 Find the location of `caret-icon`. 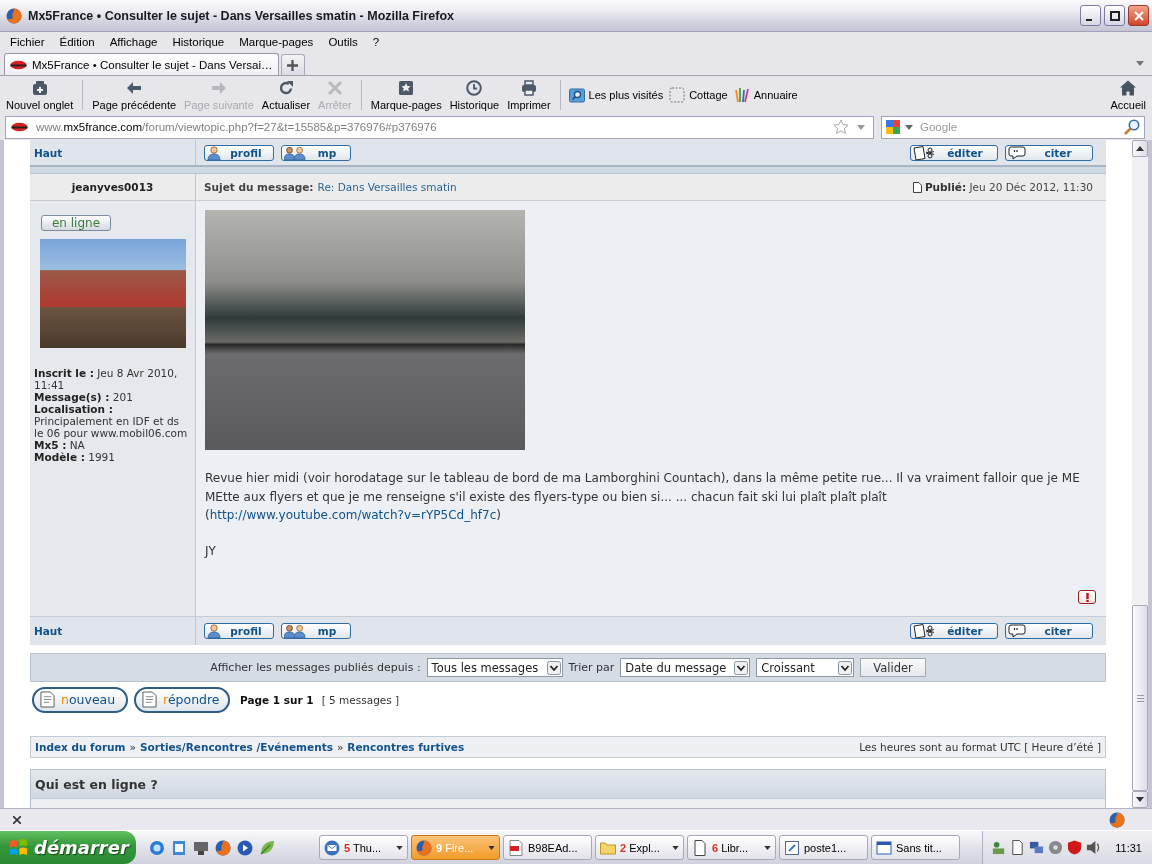

caret-icon is located at coordinates (399, 847).